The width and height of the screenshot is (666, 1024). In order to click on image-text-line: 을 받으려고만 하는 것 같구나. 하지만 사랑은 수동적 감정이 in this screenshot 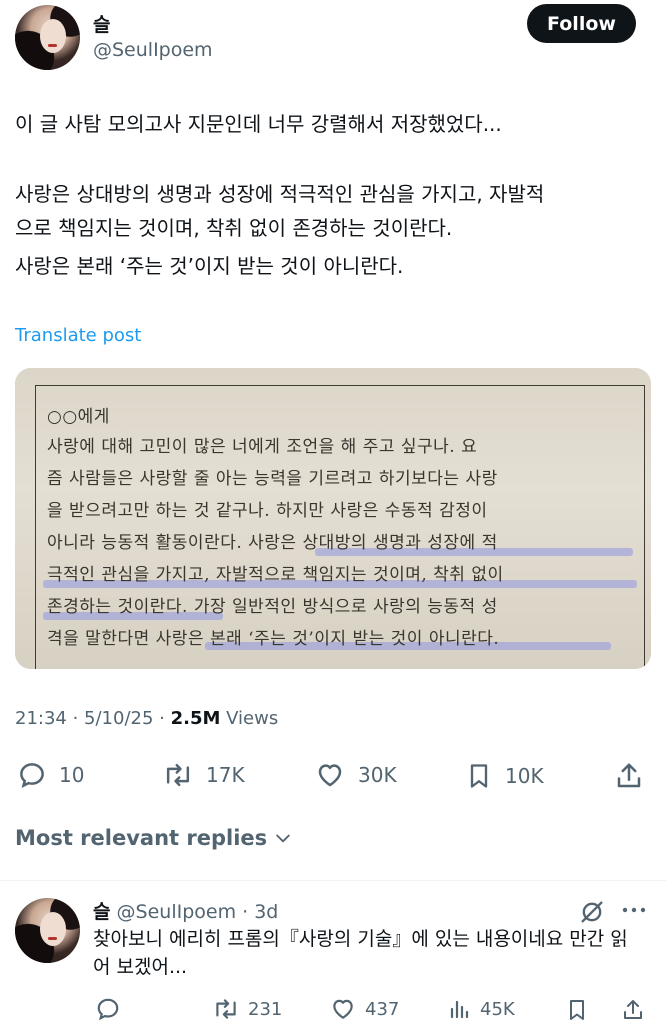, I will do `click(267, 511)`.